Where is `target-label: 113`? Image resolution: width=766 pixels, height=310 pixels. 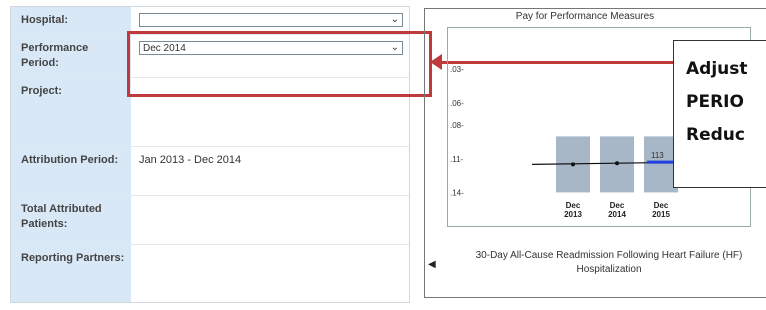 target-label: 113 is located at coordinates (657, 155).